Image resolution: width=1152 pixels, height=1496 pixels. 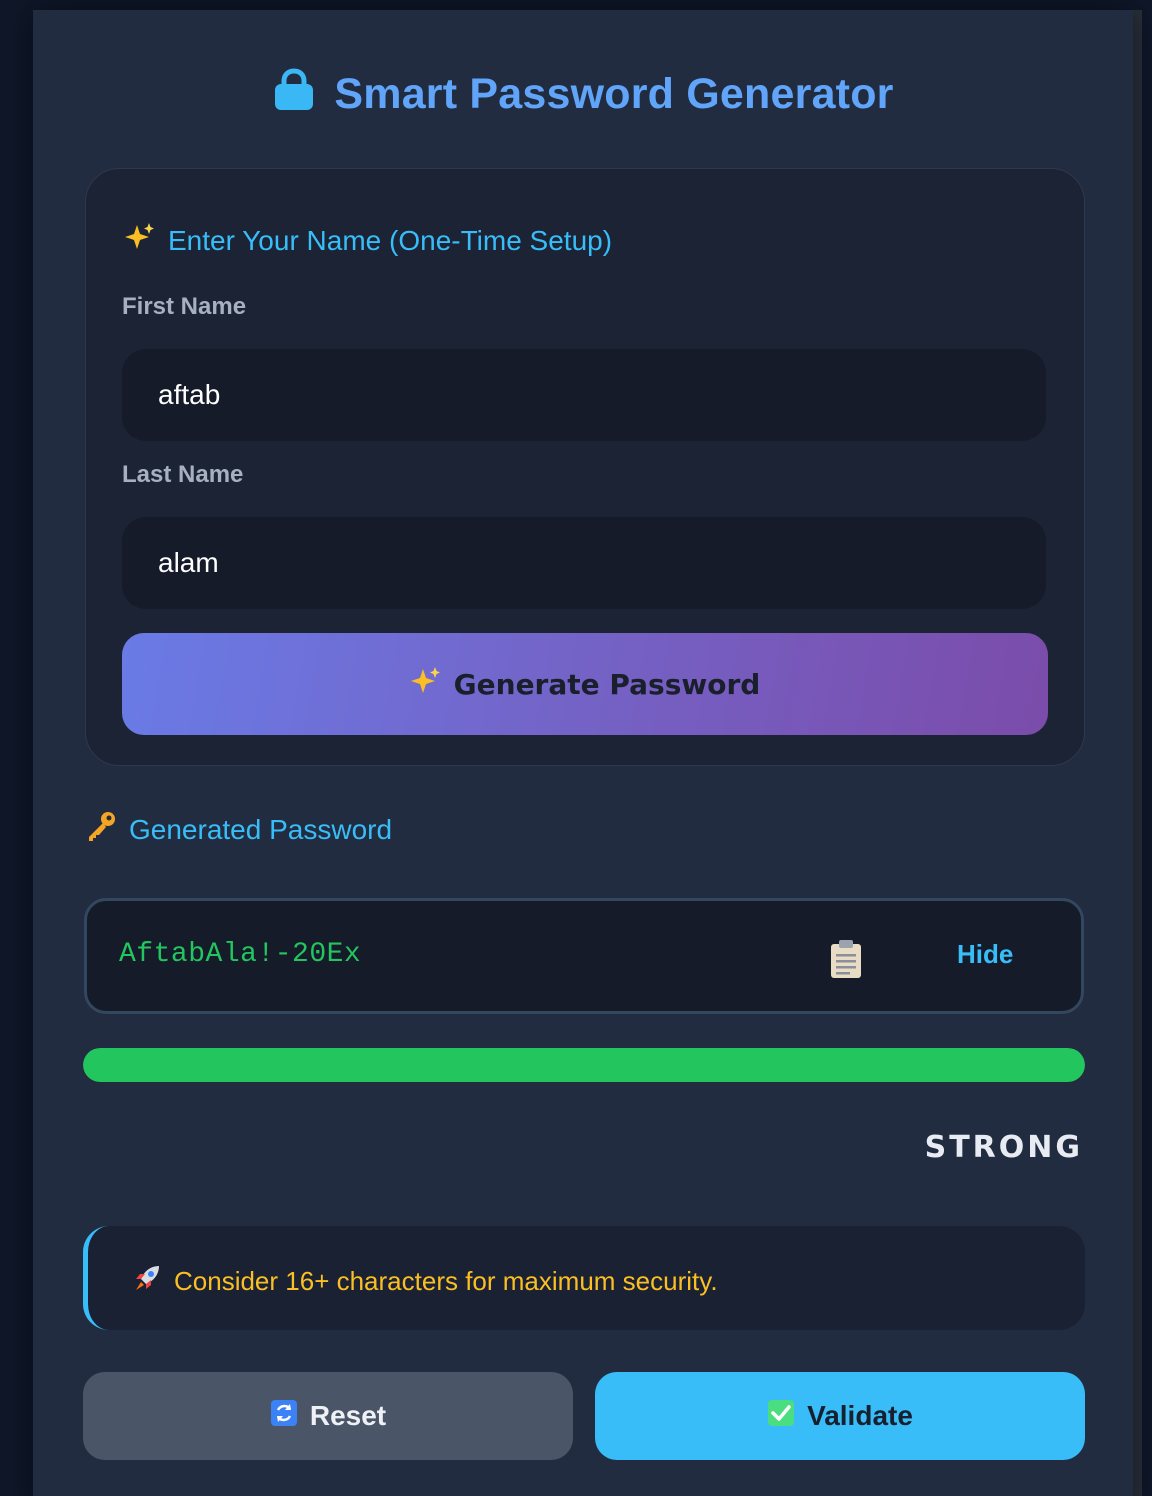 I want to click on first-name-input, so click(x=584, y=395).